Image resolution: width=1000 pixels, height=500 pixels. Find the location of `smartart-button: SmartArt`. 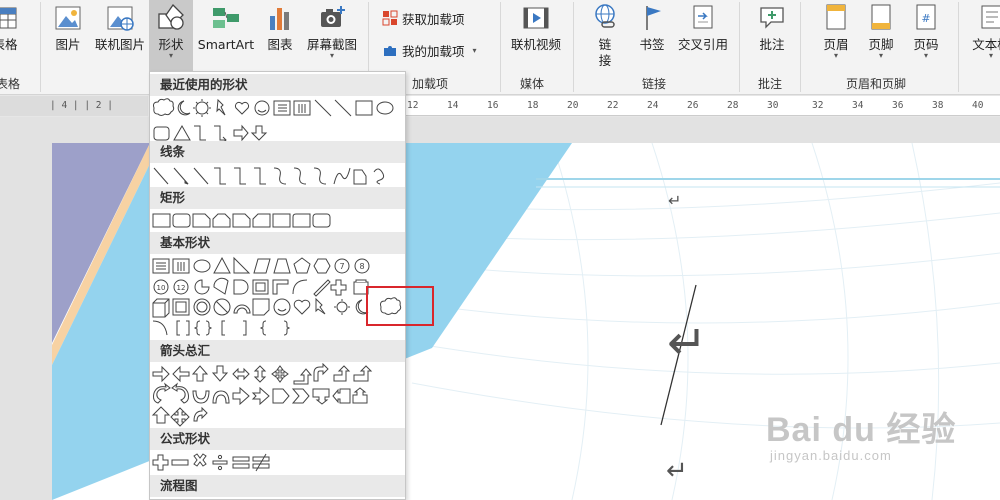

smartart-button: SmartArt is located at coordinates (226, 35).